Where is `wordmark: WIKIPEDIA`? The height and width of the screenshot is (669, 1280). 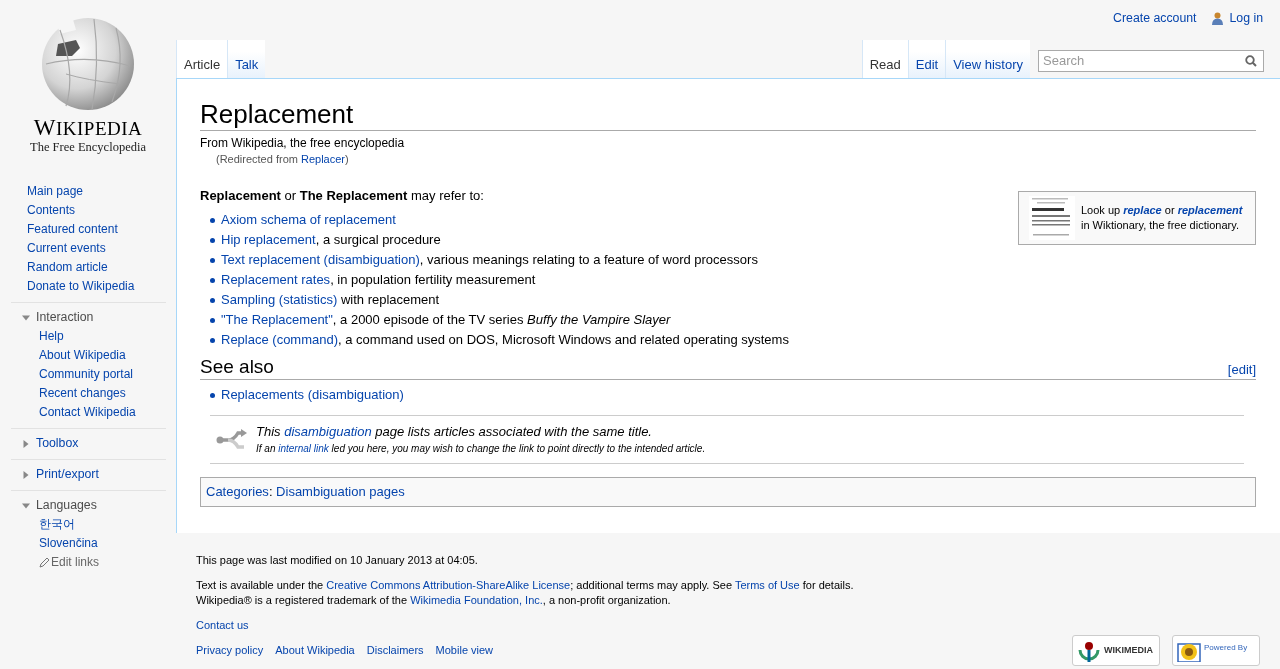
wordmark: WIKIPEDIA is located at coordinates (88, 127).